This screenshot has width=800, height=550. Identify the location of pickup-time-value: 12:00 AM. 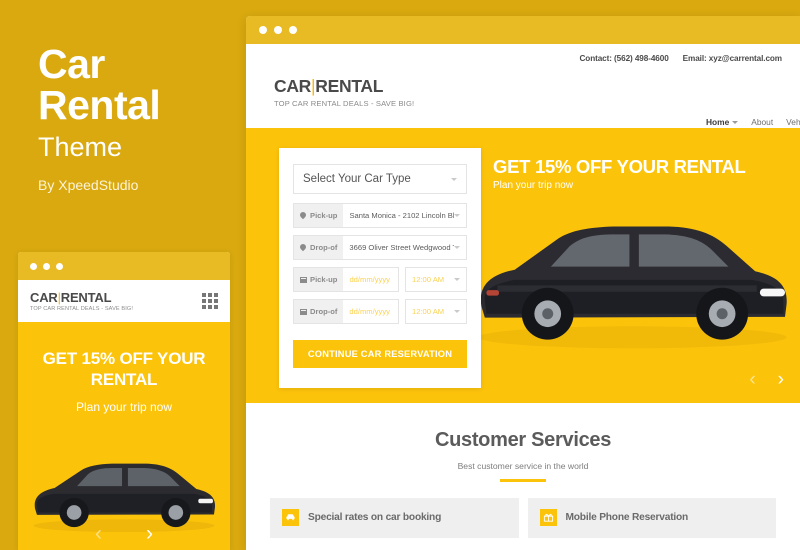
(428, 279).